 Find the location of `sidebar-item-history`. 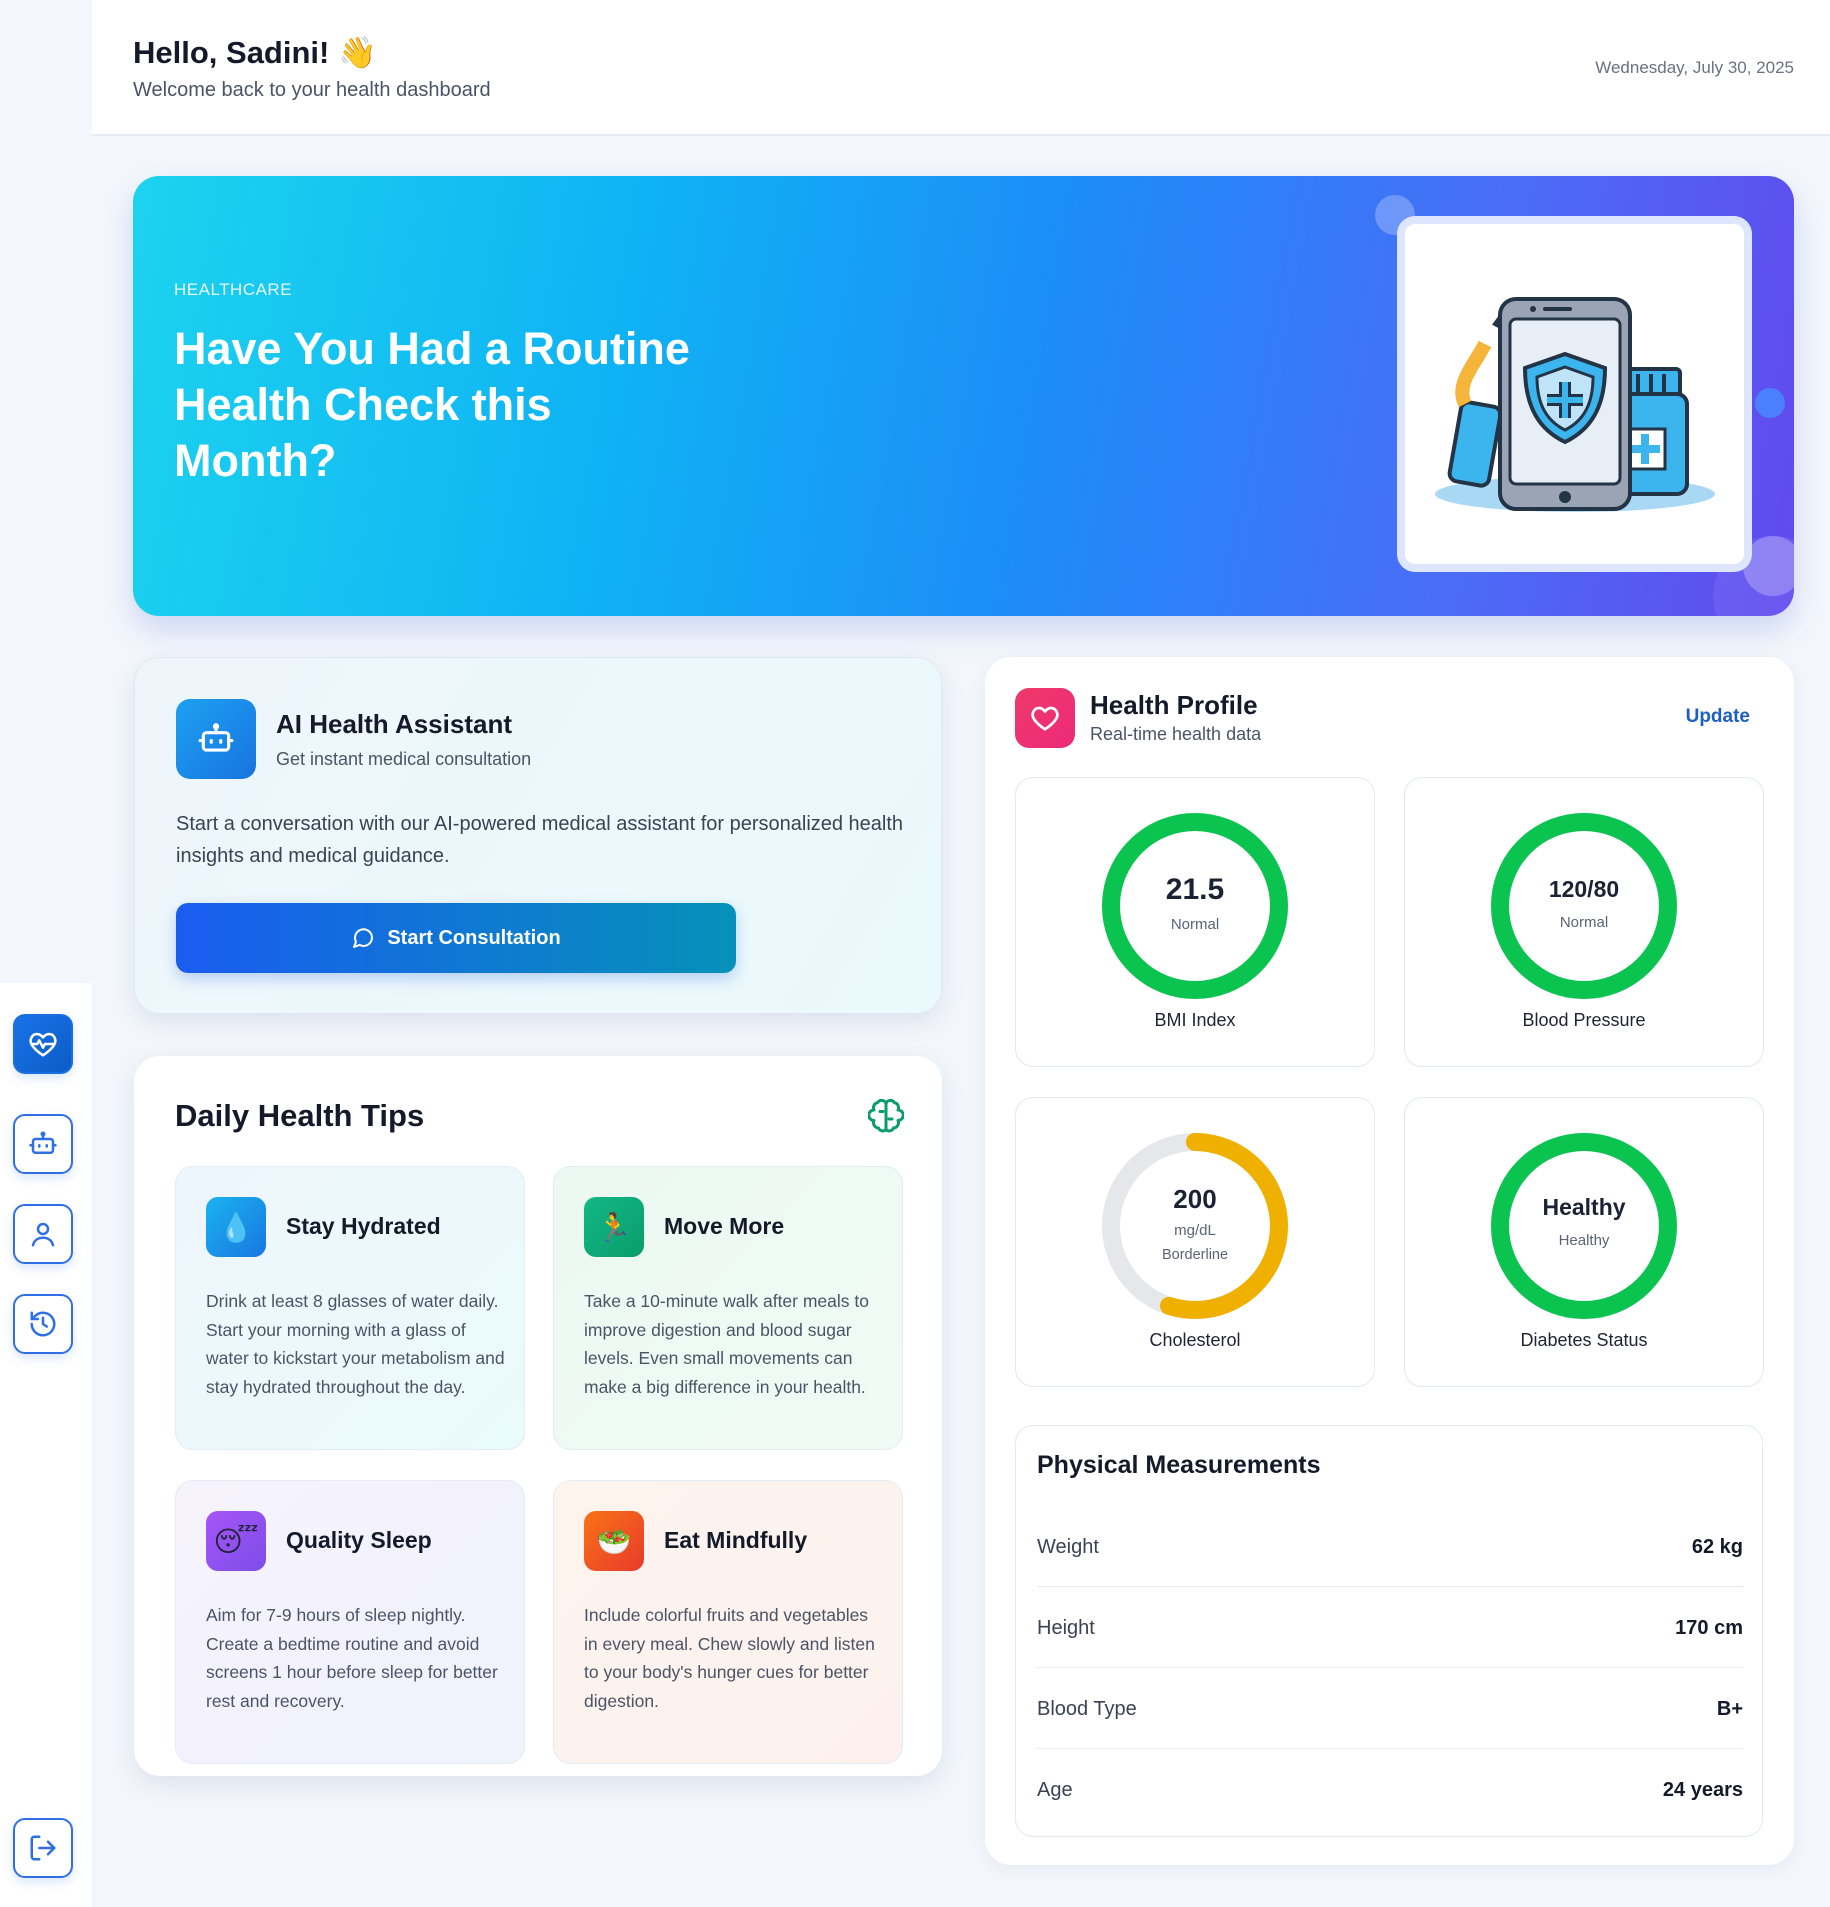

sidebar-item-history is located at coordinates (43, 1324).